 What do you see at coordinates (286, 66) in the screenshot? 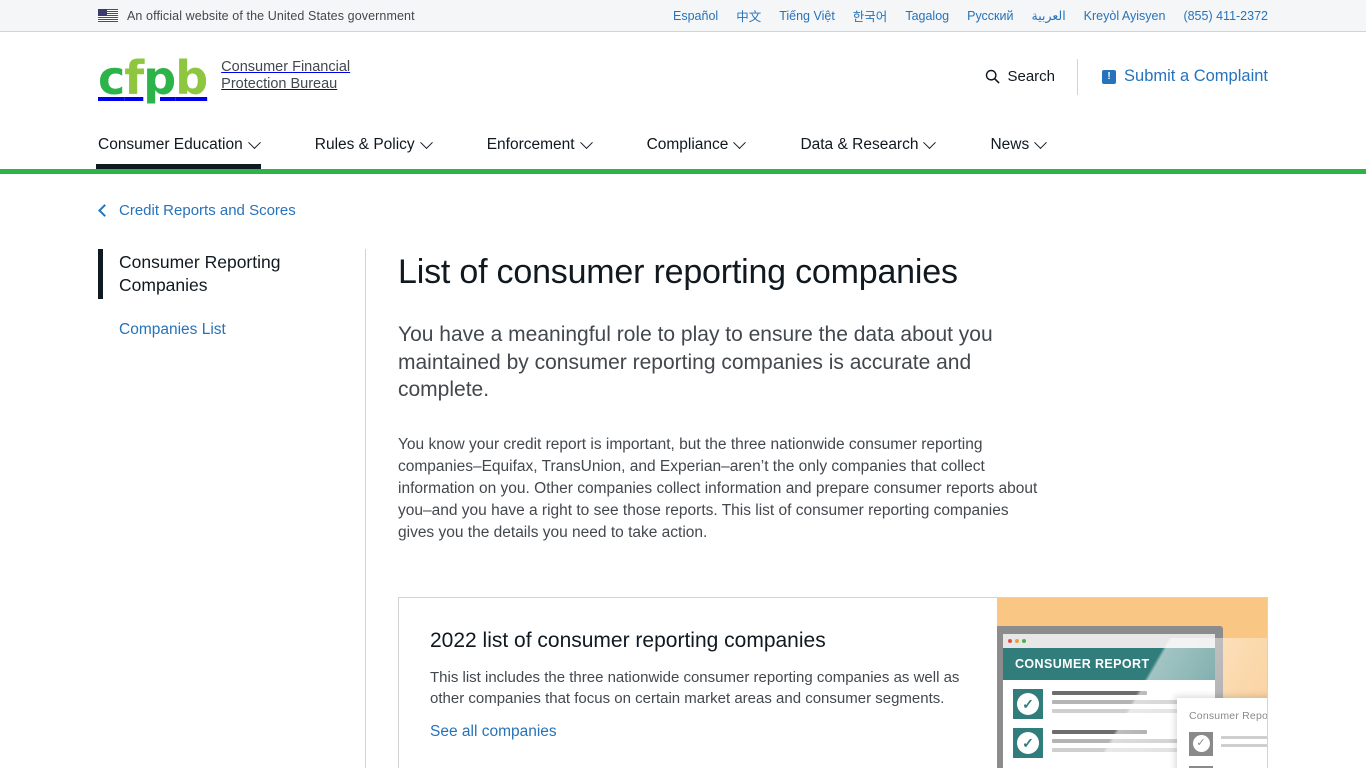
I see `logo-words-line1: Consumer Financial` at bounding box center [286, 66].